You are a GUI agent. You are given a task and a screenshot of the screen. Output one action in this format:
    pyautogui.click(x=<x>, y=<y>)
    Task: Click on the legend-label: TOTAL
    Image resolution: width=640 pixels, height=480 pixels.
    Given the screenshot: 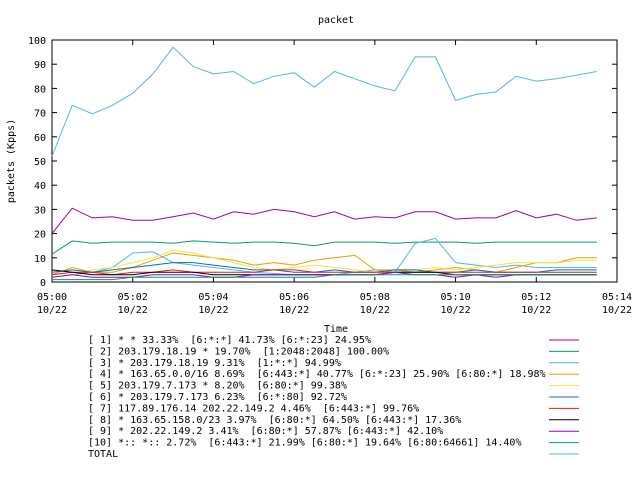 What is the action you would take?
    pyautogui.click(x=103, y=454)
    